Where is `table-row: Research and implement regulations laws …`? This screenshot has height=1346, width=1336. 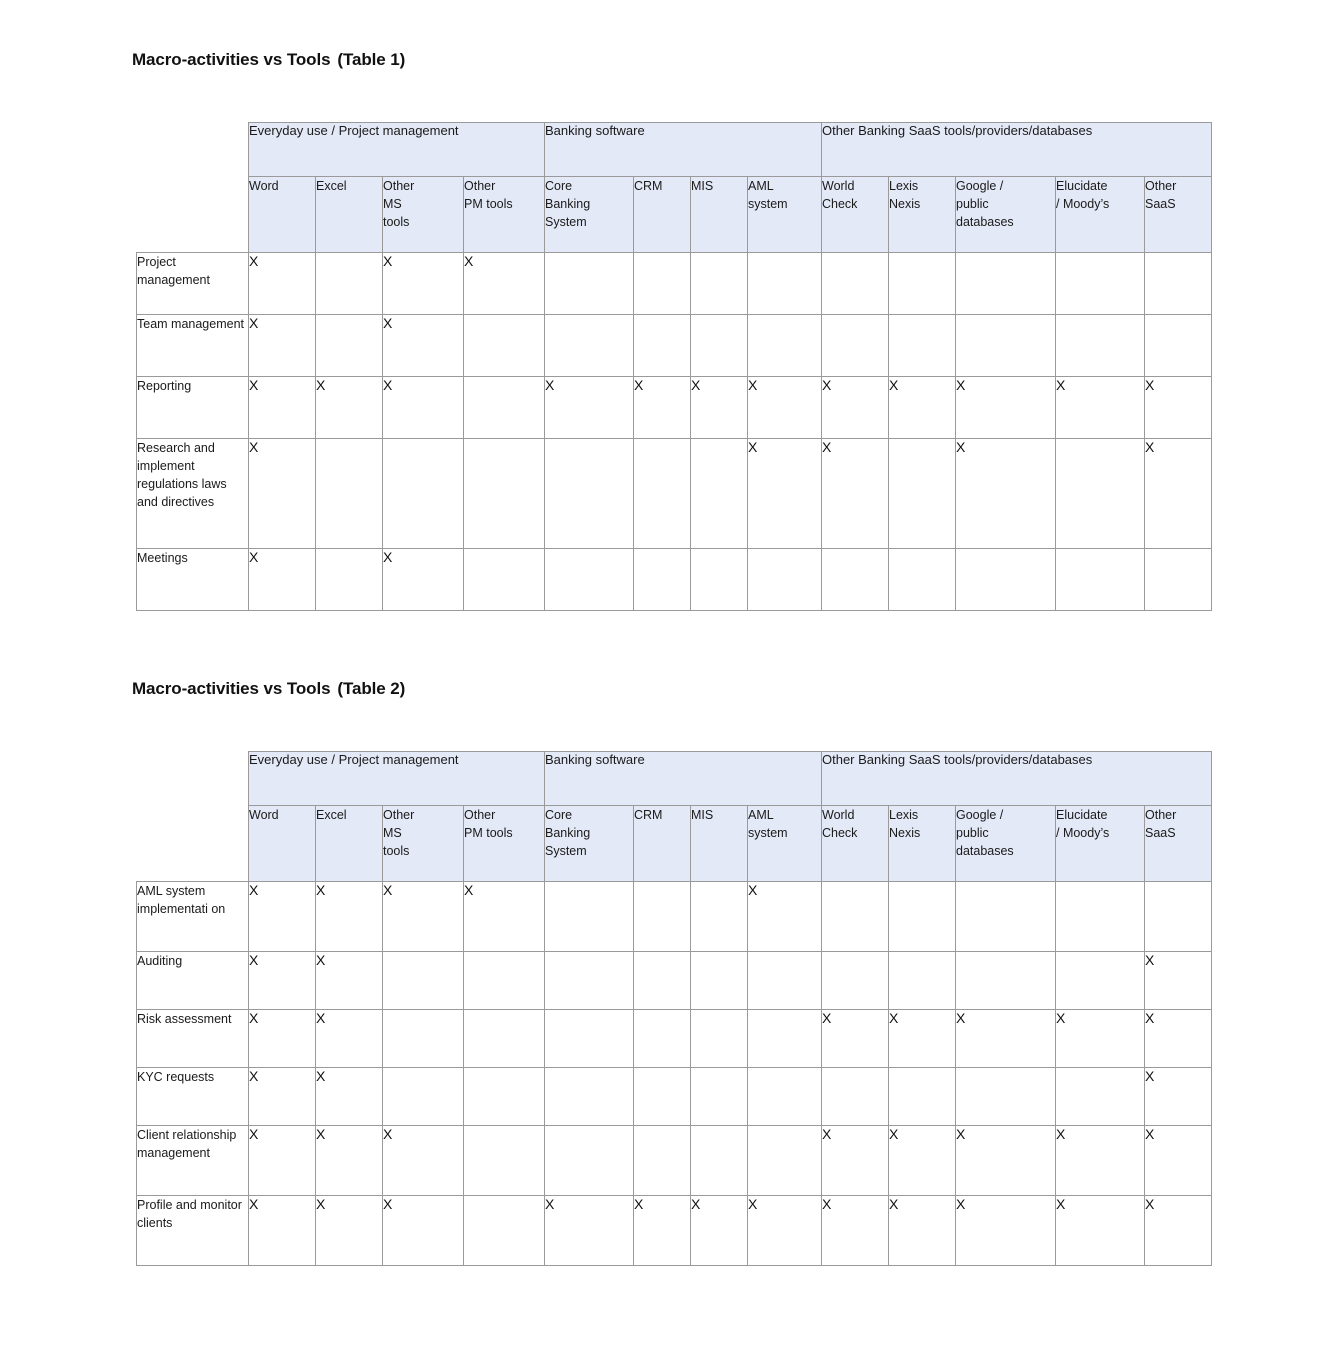
table-row: Research and implement regulations laws … is located at coordinates (674, 493).